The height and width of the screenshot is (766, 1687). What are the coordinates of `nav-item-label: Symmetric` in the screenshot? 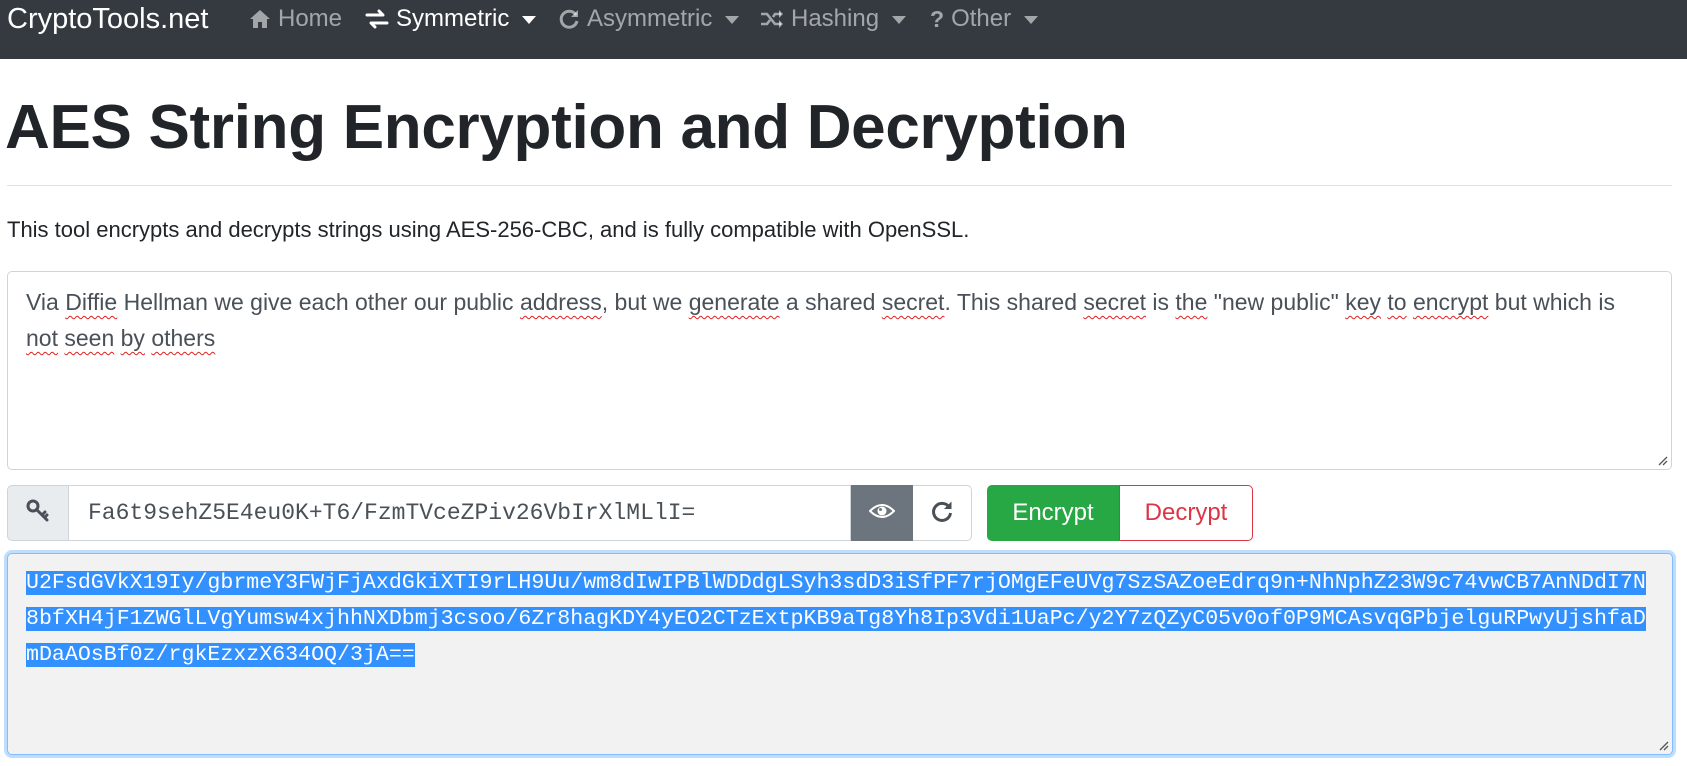 It's located at (453, 18).